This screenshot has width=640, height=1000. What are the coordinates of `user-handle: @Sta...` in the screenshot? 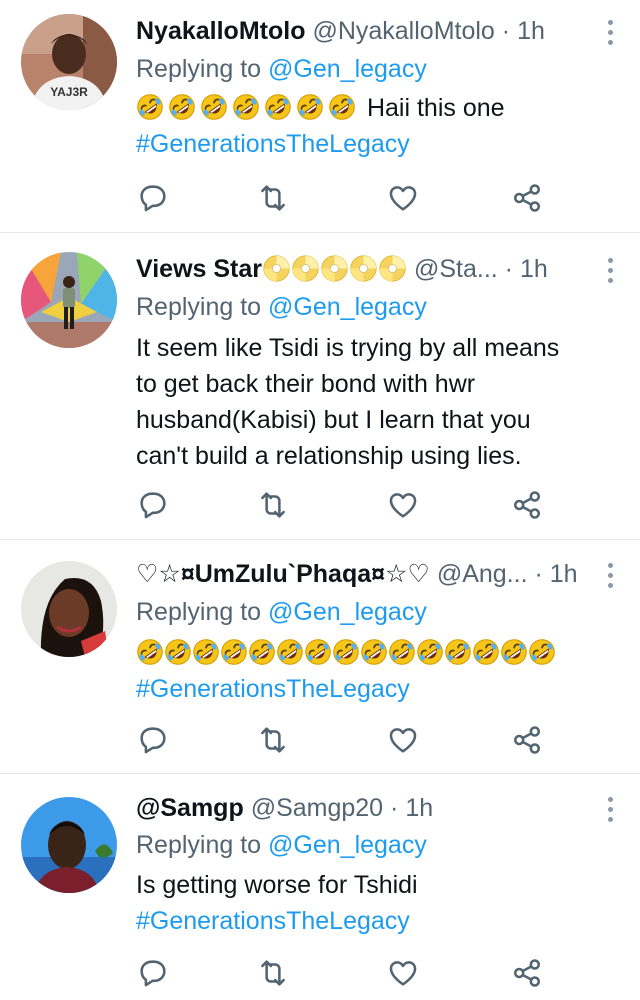 It's located at (456, 269).